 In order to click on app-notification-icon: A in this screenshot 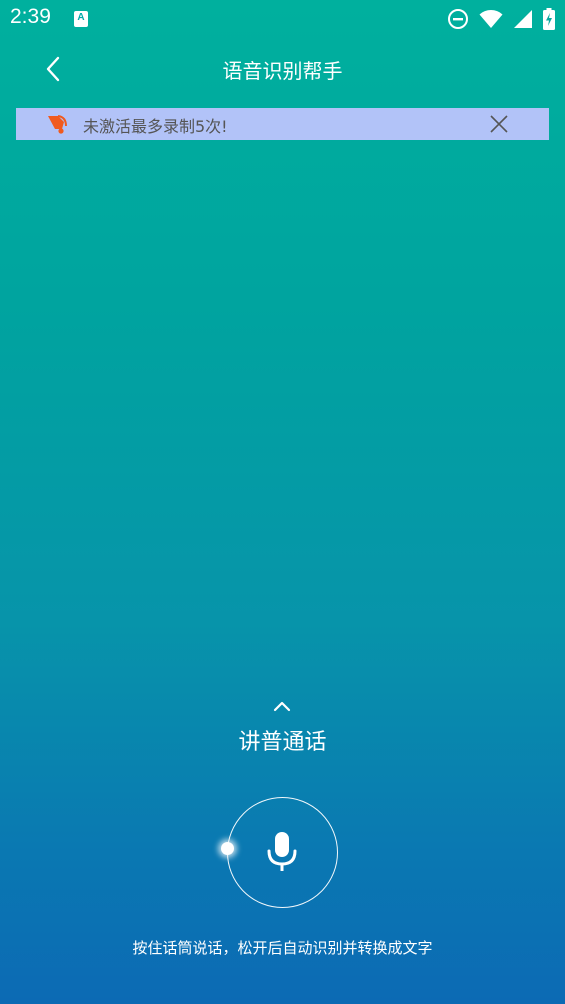, I will do `click(81, 19)`.